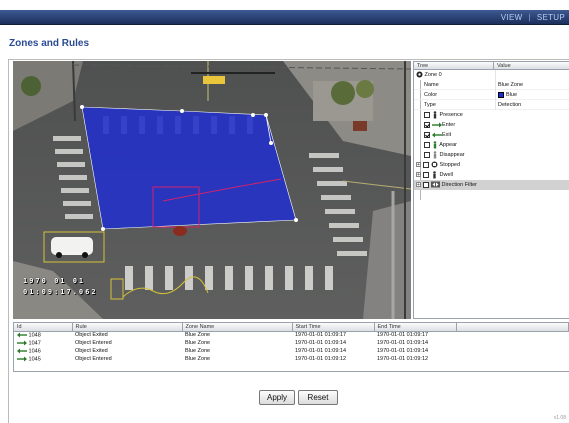  What do you see at coordinates (491, 135) in the screenshot?
I see `rule-row-exit: Exit` at bounding box center [491, 135].